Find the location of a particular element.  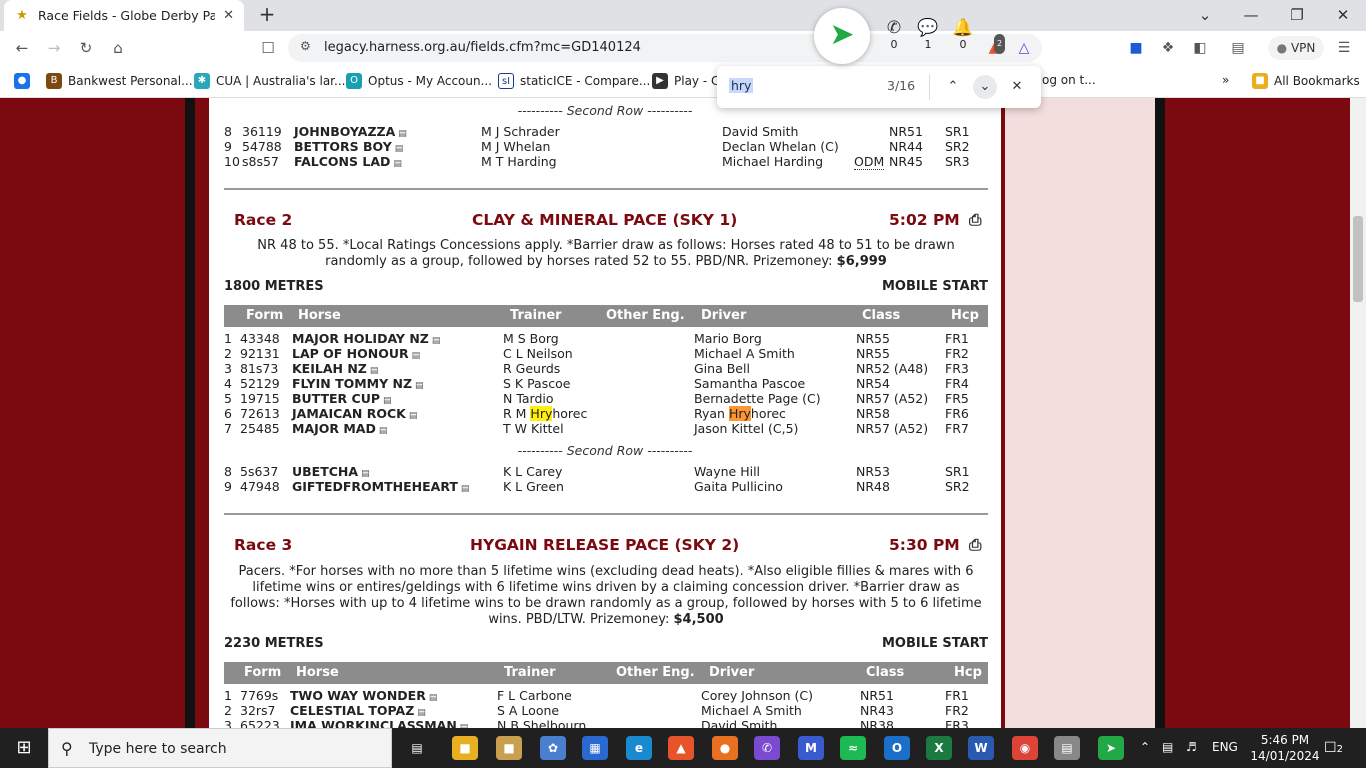

bookmark-play: ▶ Play - C is located at coordinates (685, 81).